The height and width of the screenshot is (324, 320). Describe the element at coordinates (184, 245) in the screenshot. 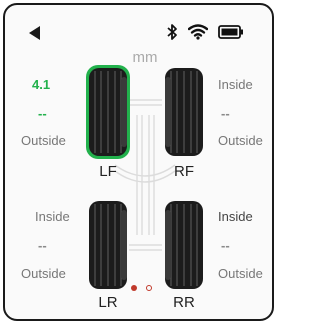

I see `tire-rr` at that location.